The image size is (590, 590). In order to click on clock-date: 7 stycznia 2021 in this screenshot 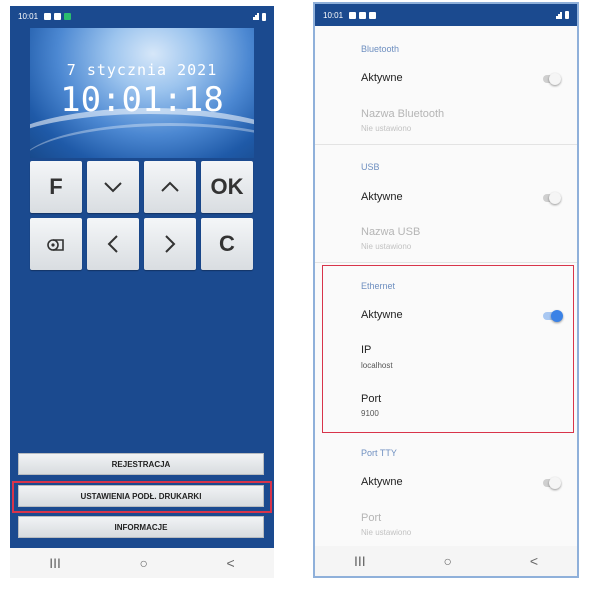, I will do `click(142, 70)`.